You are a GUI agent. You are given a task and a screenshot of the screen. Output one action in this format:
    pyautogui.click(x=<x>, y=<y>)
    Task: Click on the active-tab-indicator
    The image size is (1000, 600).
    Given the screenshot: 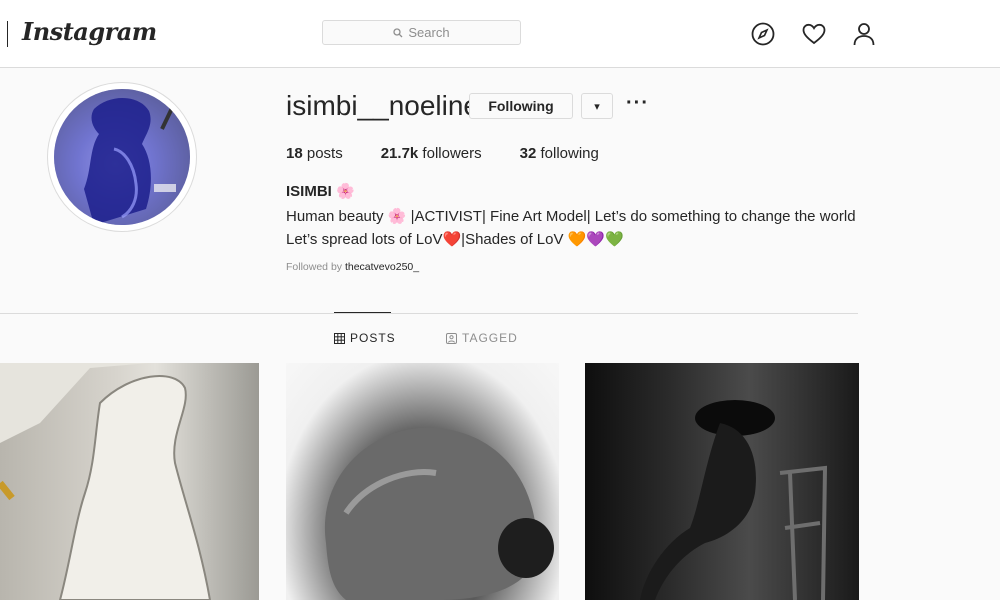 What is the action you would take?
    pyautogui.click(x=362, y=312)
    